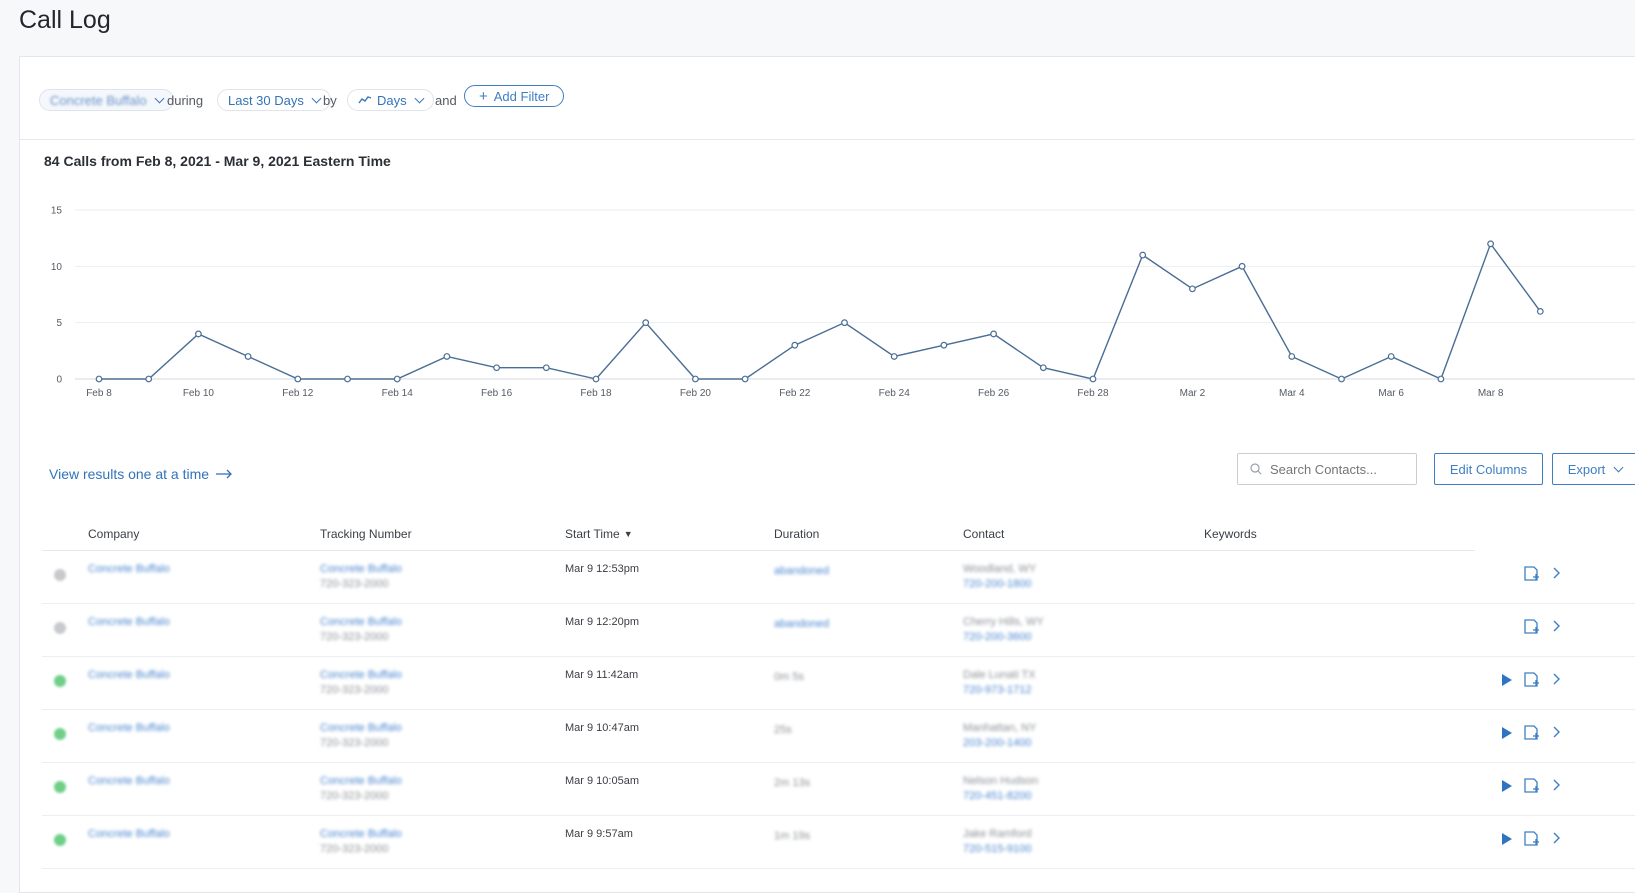  Describe the element at coordinates (390, 100) in the screenshot. I see `interval-dropdown: Days` at that location.